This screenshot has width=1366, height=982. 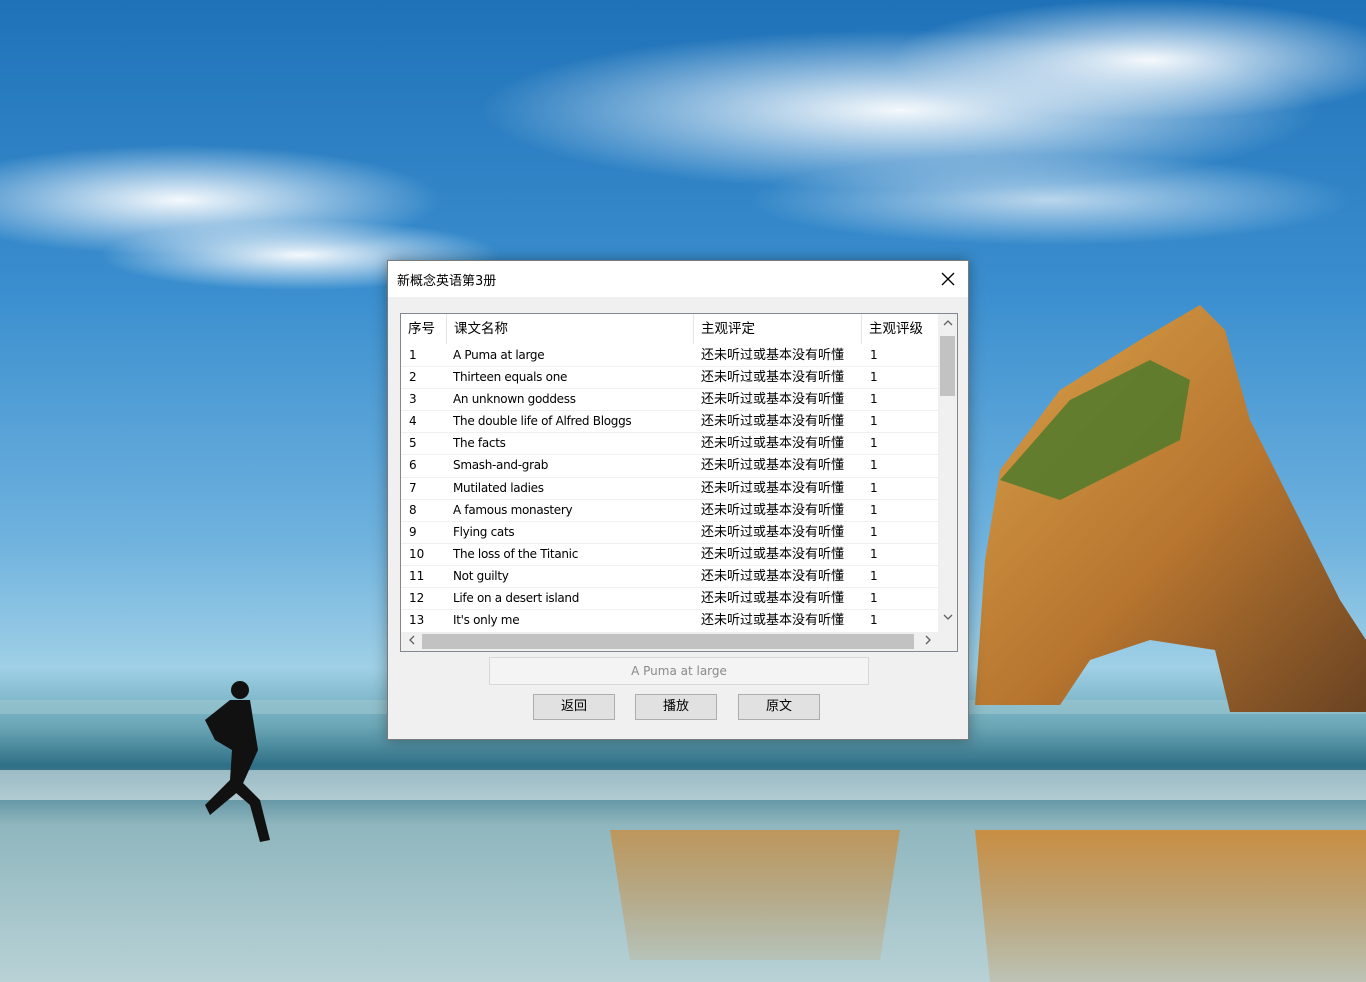 I want to click on cell-title: Mutilated ladies, so click(x=498, y=487).